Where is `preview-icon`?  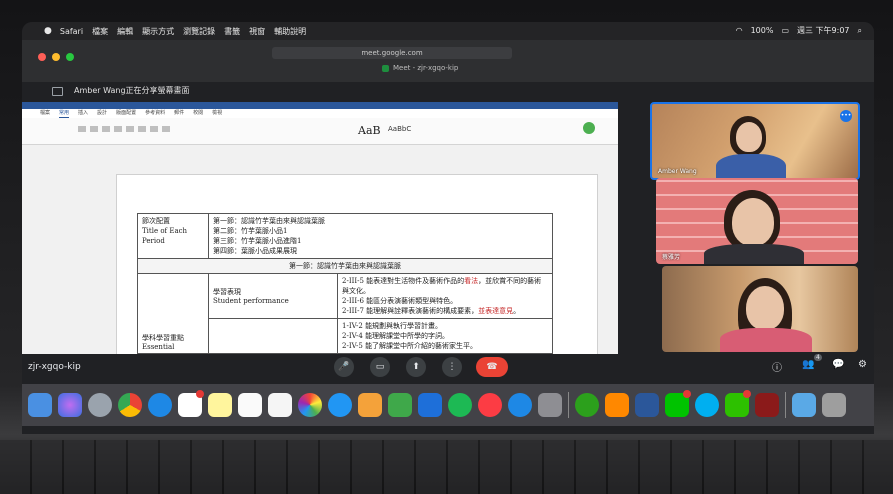
preview-icon is located at coordinates (280, 405).